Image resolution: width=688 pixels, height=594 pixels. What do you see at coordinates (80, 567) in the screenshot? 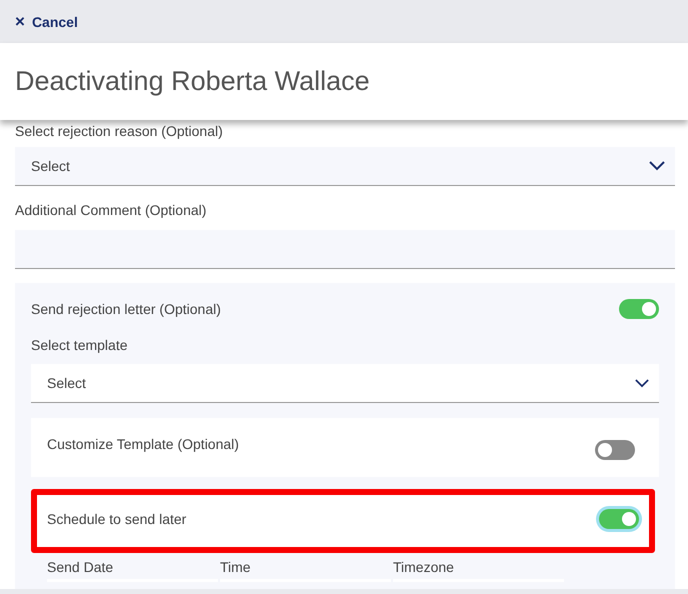
I see `field-label: Send Date` at bounding box center [80, 567].